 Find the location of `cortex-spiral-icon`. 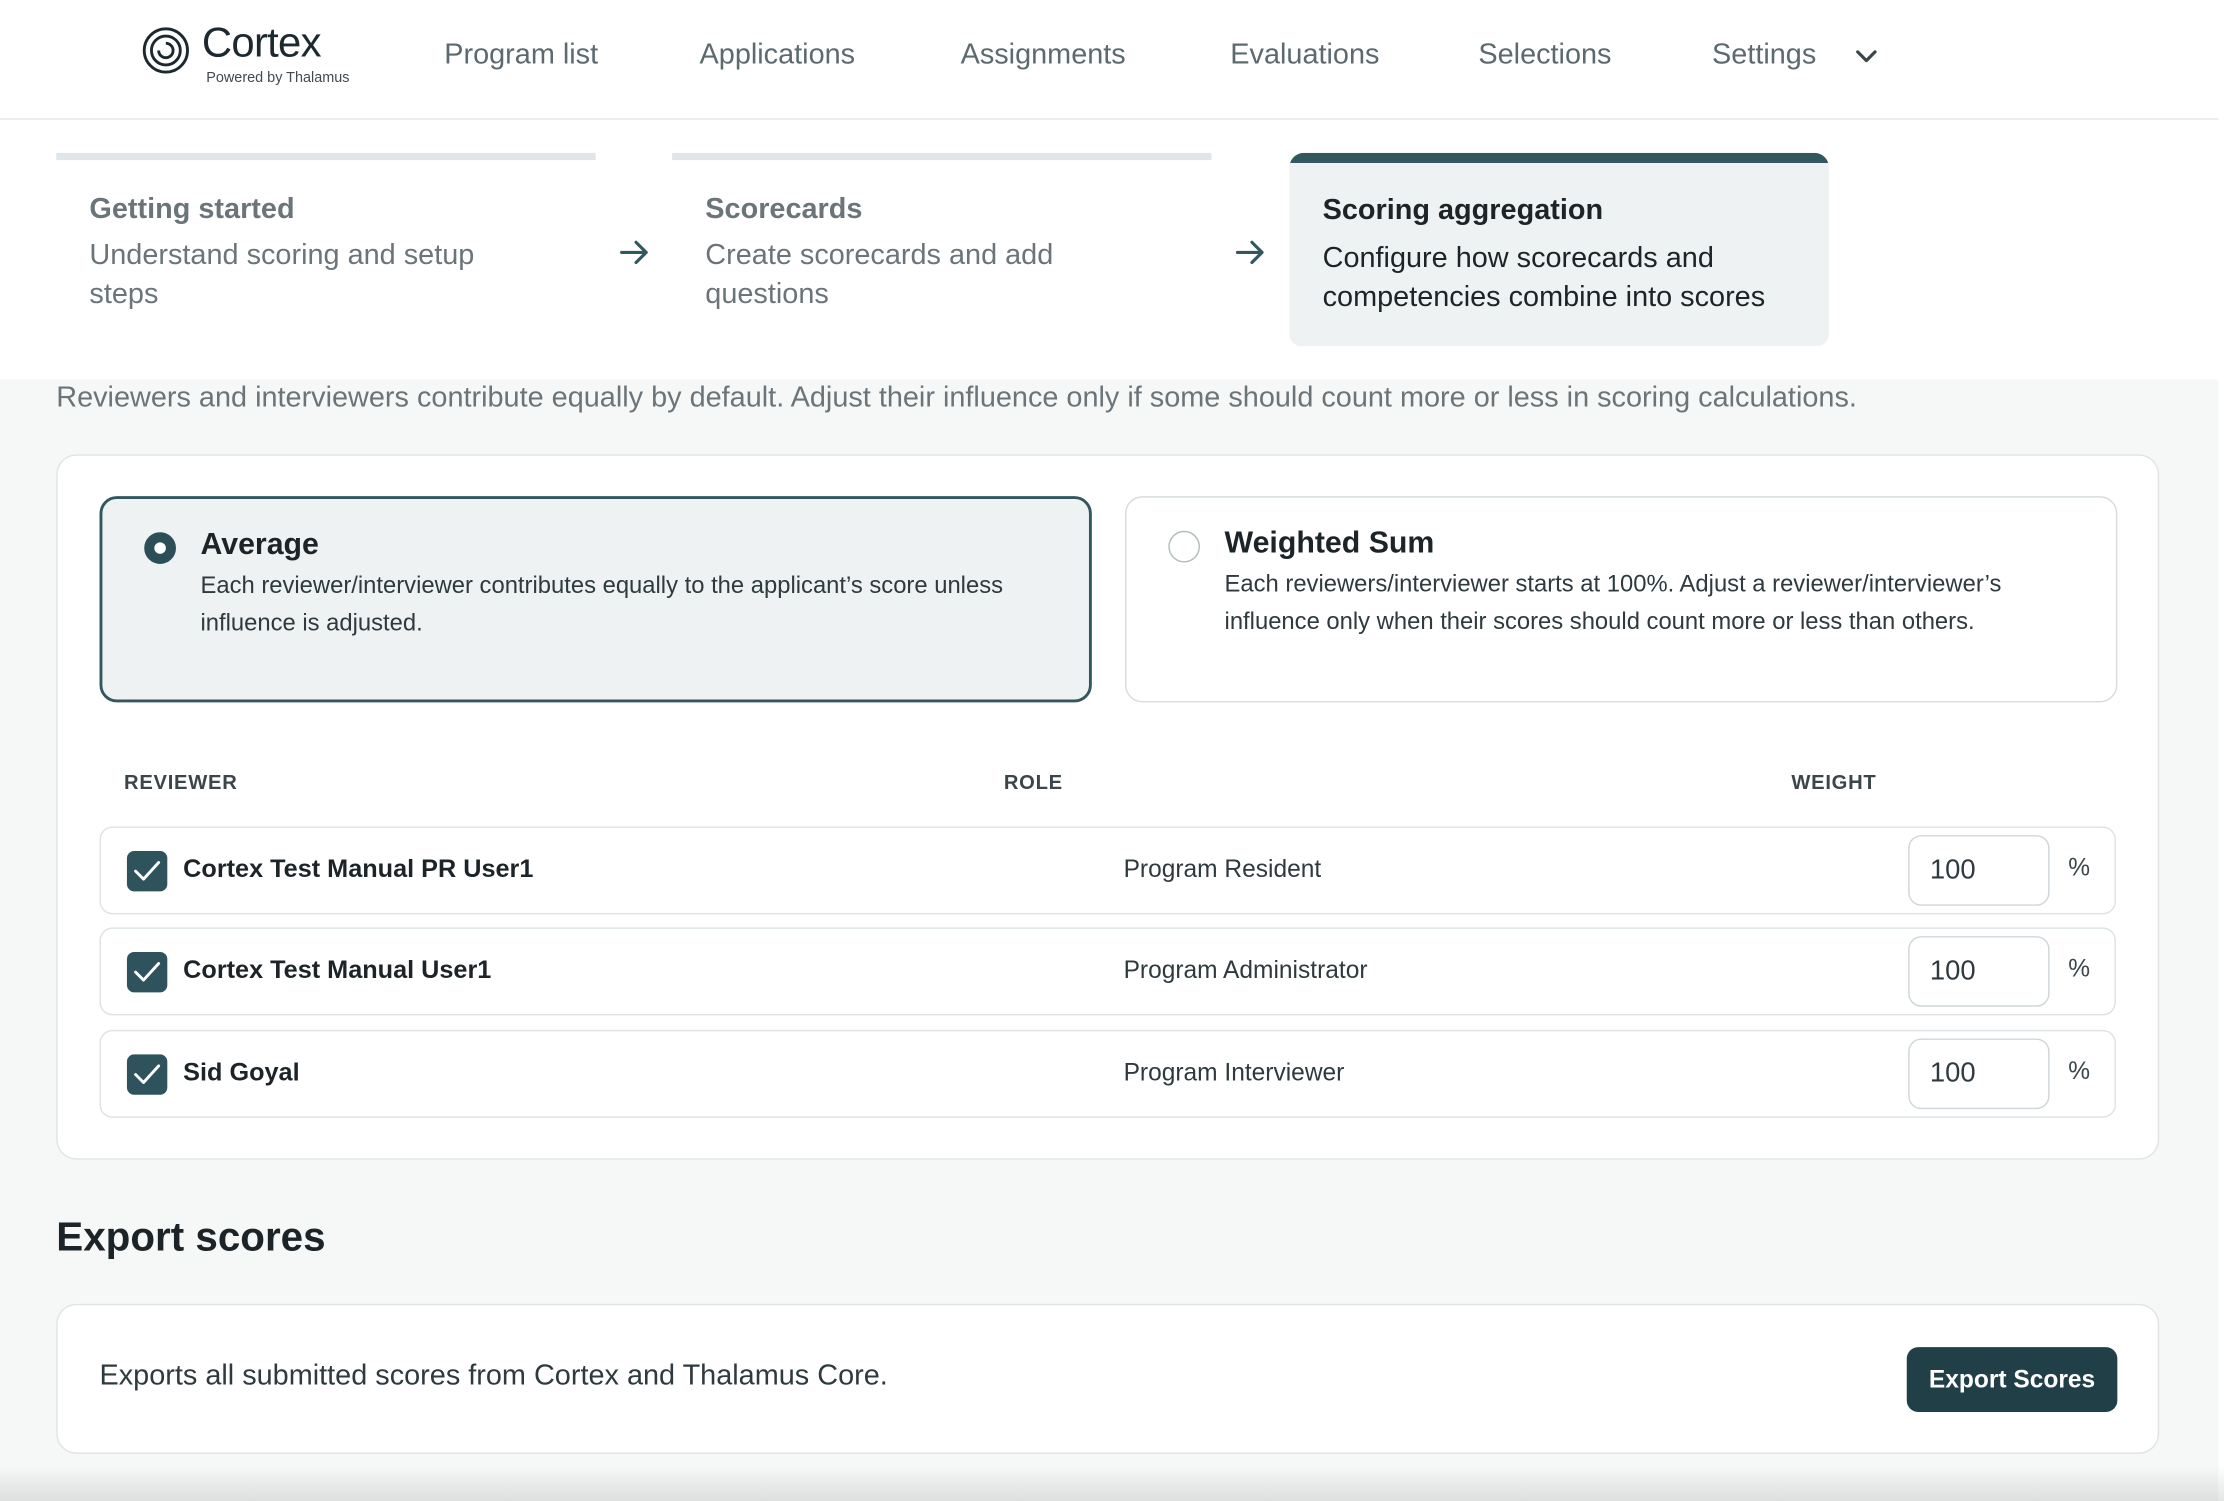

cortex-spiral-icon is located at coordinates (165, 50).